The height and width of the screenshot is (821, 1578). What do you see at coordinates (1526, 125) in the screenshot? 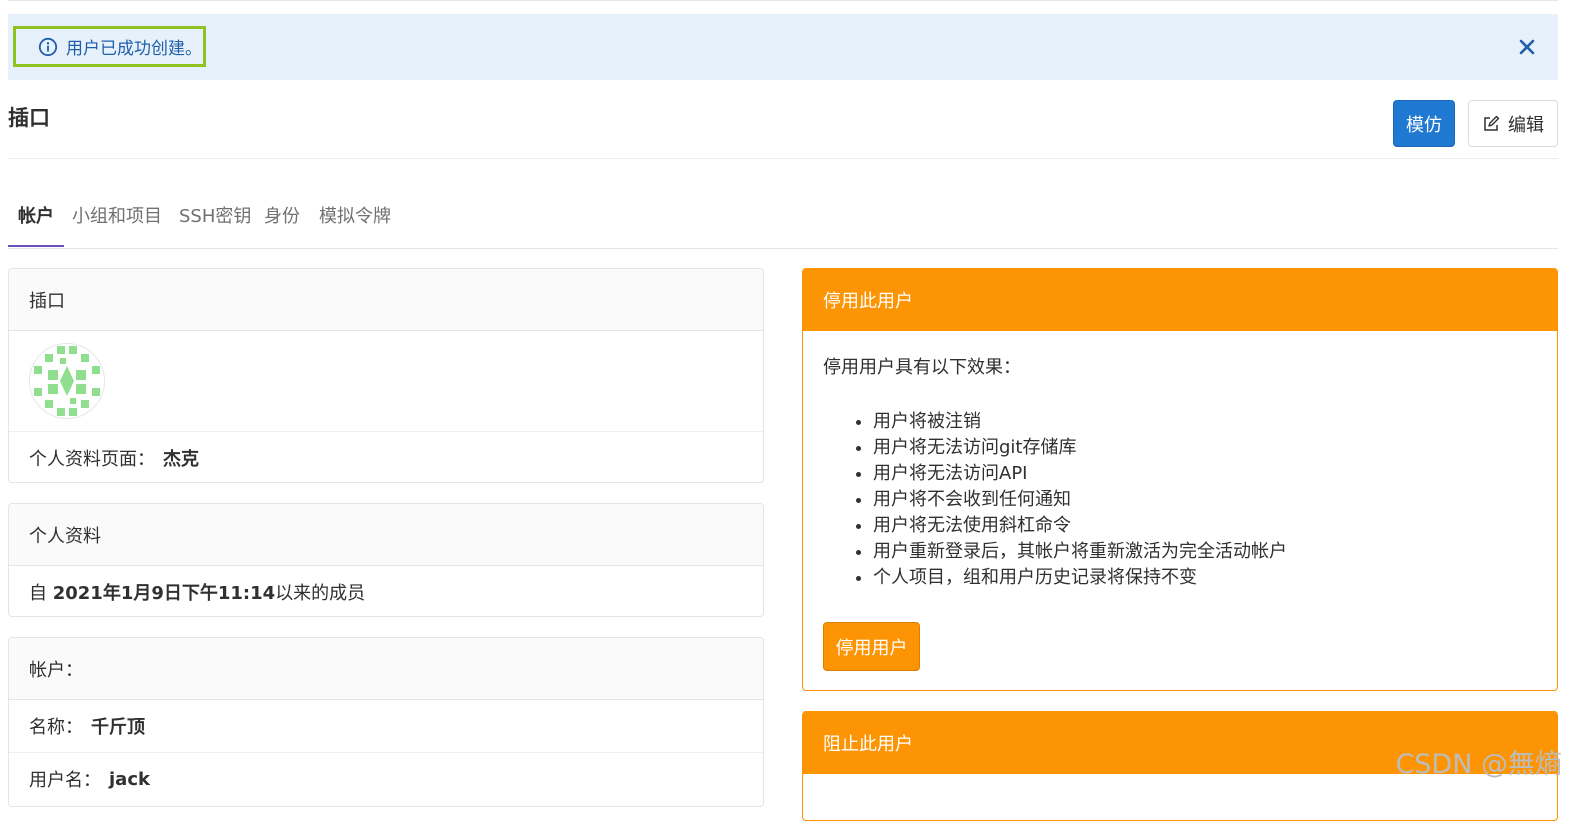
I see `edit-button-label: 编辑` at bounding box center [1526, 125].